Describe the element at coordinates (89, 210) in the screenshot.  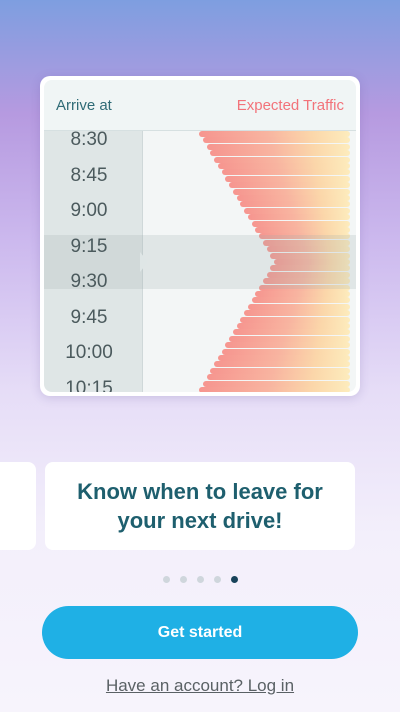
I see `time-label: 9:00` at that location.